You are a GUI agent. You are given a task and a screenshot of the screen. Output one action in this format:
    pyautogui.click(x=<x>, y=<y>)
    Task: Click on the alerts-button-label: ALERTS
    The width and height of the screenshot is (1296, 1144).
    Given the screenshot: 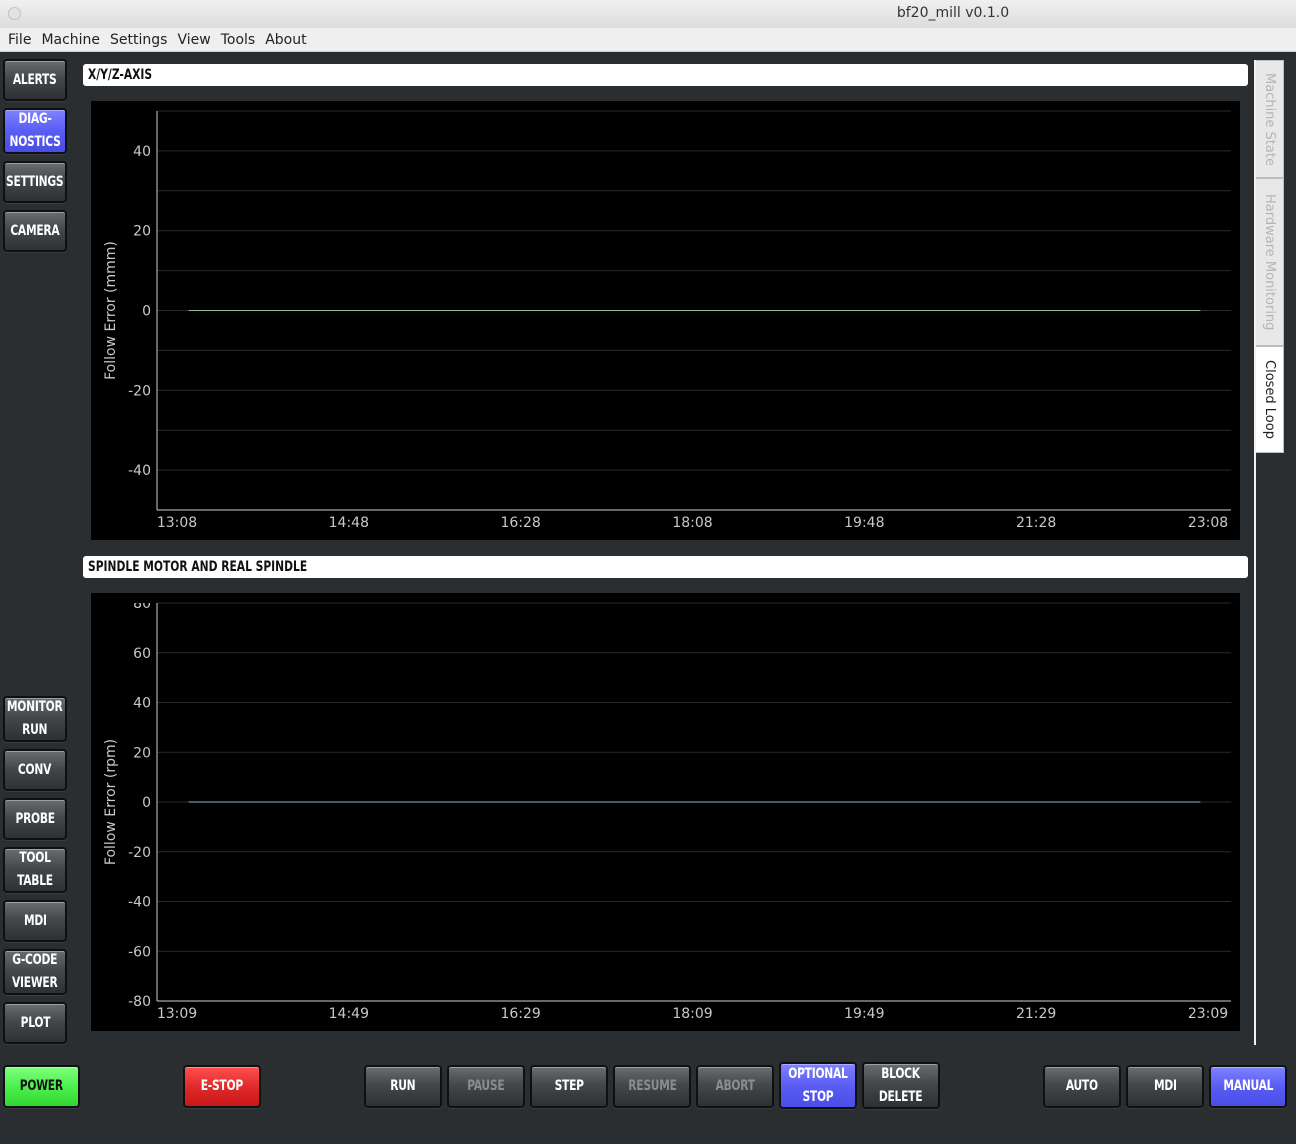 What is the action you would take?
    pyautogui.click(x=35, y=79)
    